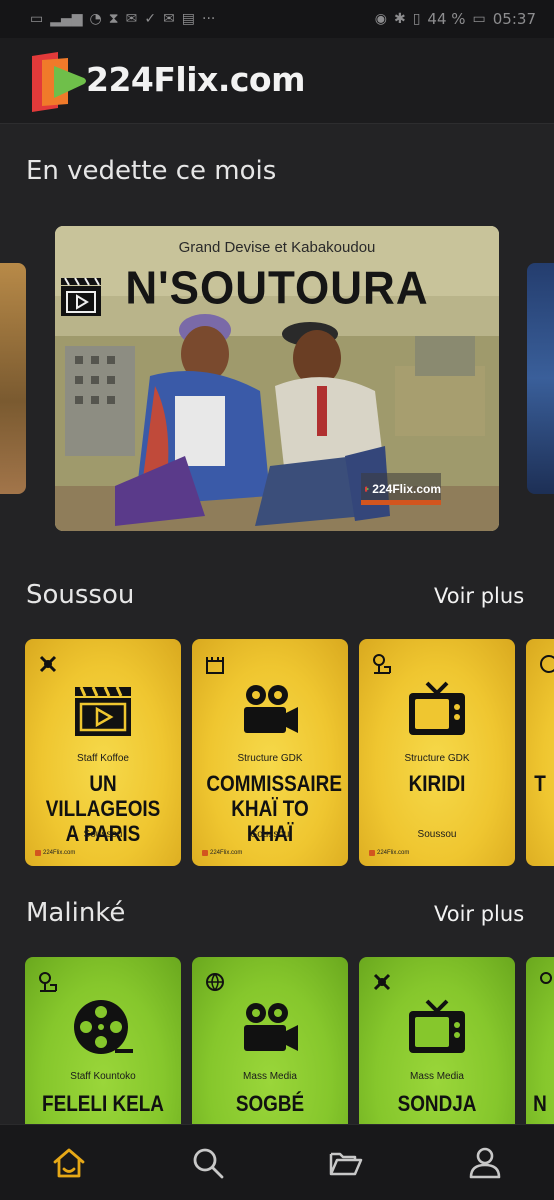 The height and width of the screenshot is (1200, 554). What do you see at coordinates (58, 81) in the screenshot?
I see `app-logo-icon` at bounding box center [58, 81].